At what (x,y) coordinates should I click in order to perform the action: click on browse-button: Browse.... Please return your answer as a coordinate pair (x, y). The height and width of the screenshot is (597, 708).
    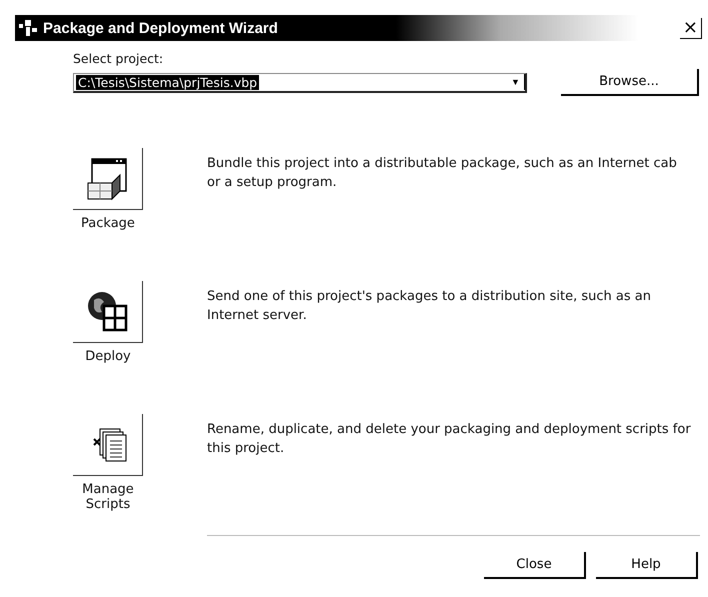
    Looking at the image, I should click on (630, 82).